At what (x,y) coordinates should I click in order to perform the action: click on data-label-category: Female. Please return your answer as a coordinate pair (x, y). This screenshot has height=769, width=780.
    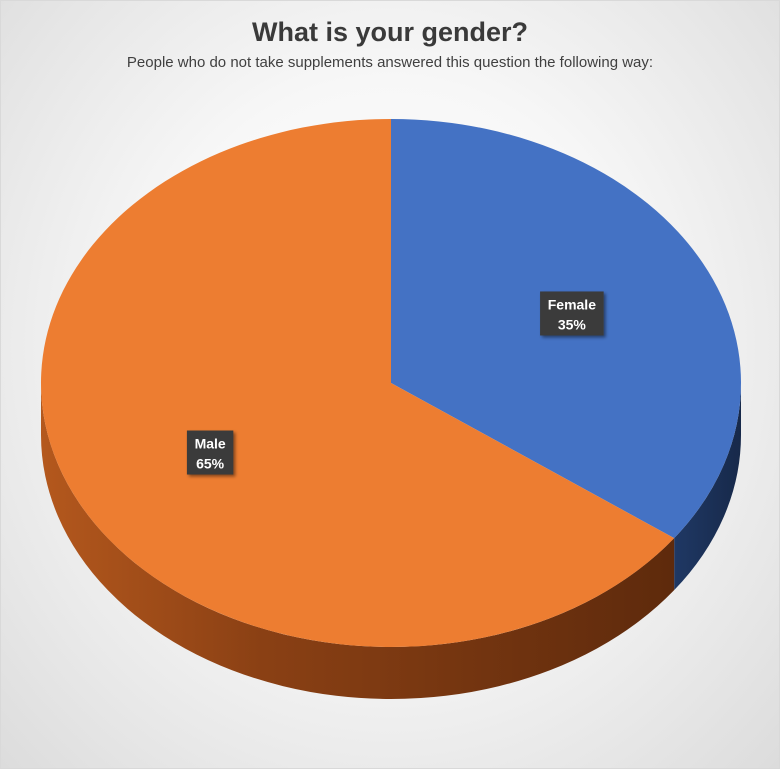
    Looking at the image, I should click on (572, 304).